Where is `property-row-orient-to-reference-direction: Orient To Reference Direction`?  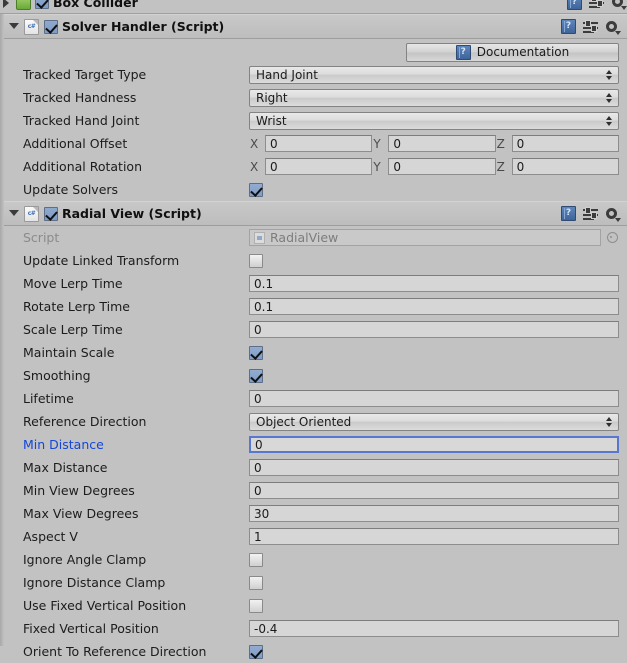 property-row-orient-to-reference-direction: Orient To Reference Direction is located at coordinates (313, 651).